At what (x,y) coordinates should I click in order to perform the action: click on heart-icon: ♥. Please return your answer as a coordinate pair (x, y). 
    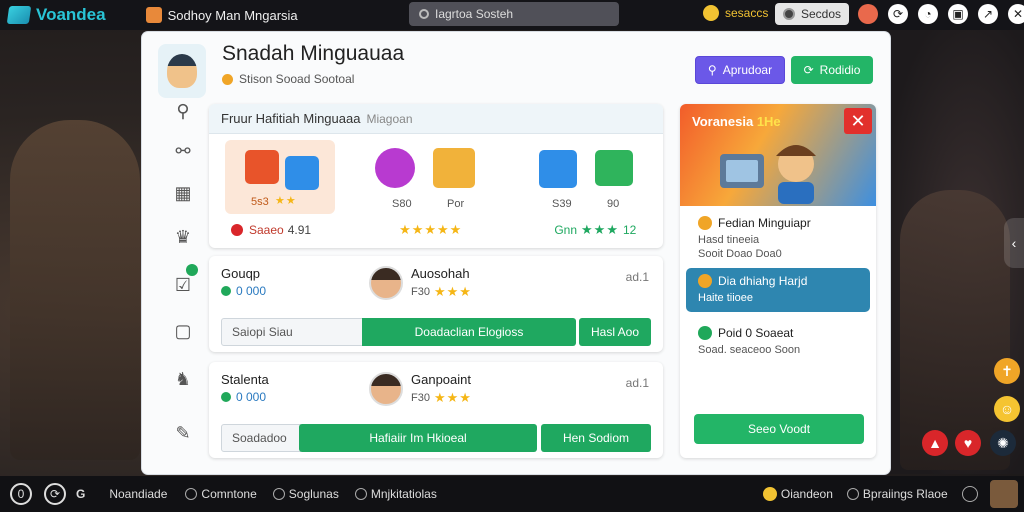
    Looking at the image, I should click on (968, 443).